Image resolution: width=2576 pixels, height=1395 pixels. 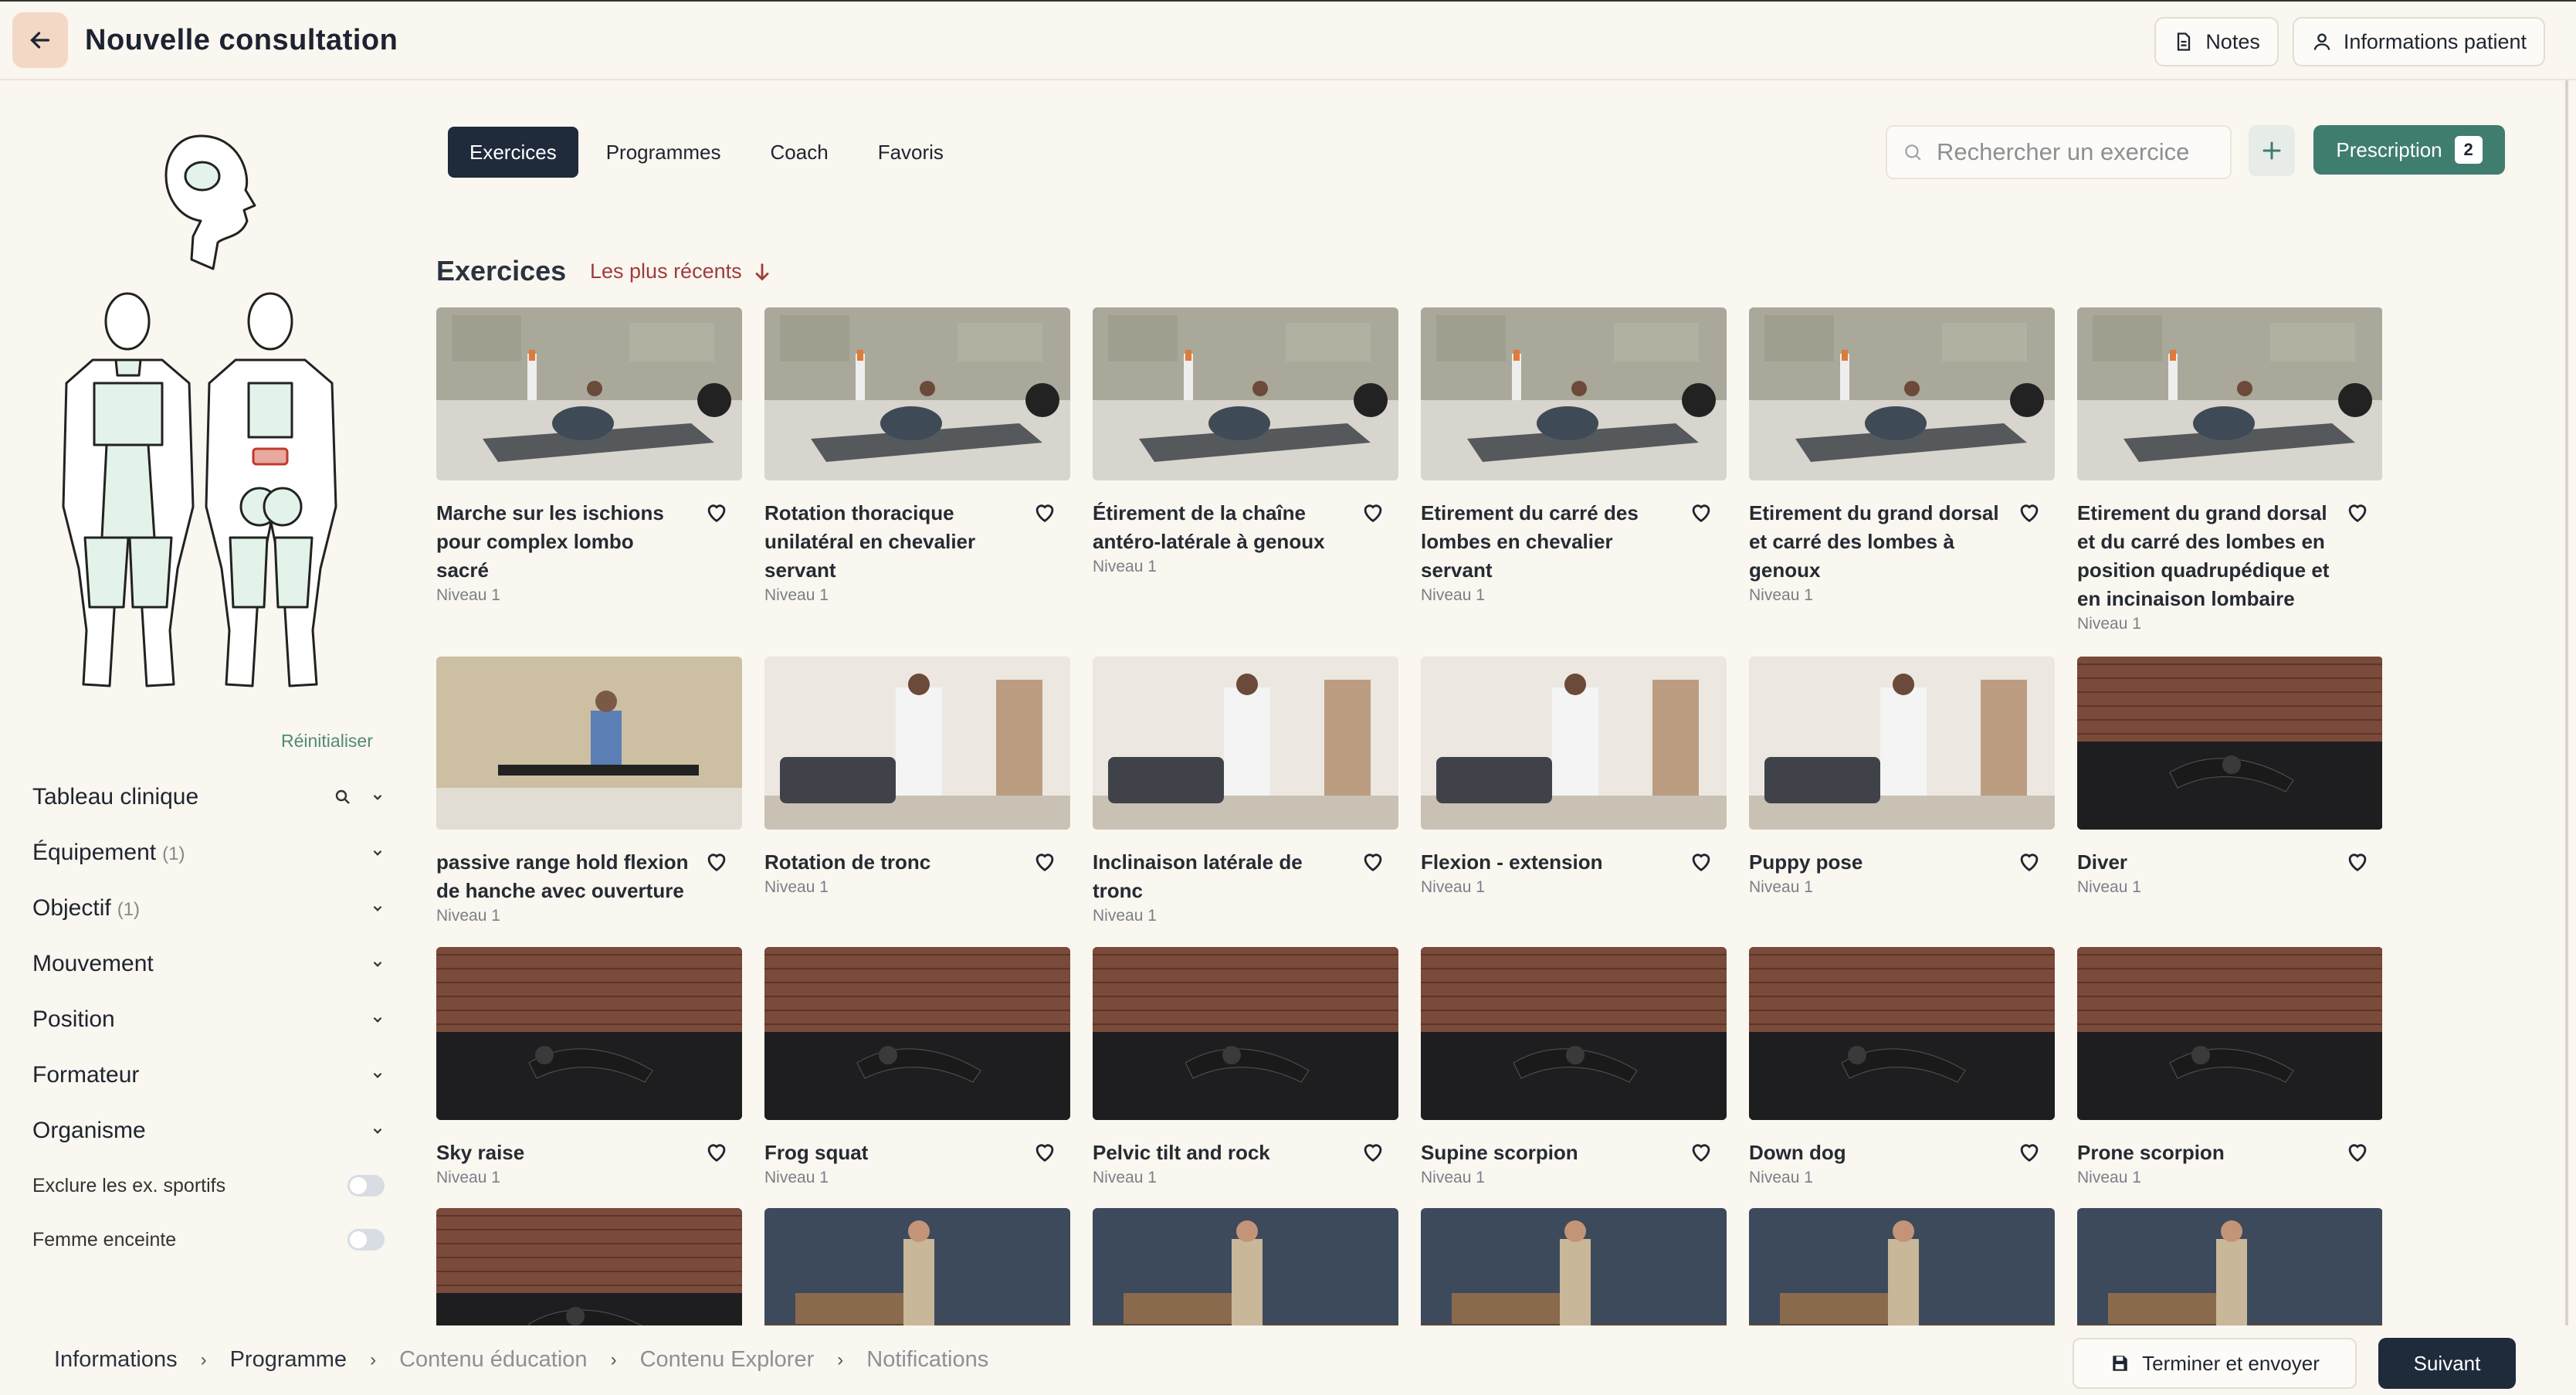 What do you see at coordinates (208, 964) in the screenshot?
I see `filter-3: Mouvement` at bounding box center [208, 964].